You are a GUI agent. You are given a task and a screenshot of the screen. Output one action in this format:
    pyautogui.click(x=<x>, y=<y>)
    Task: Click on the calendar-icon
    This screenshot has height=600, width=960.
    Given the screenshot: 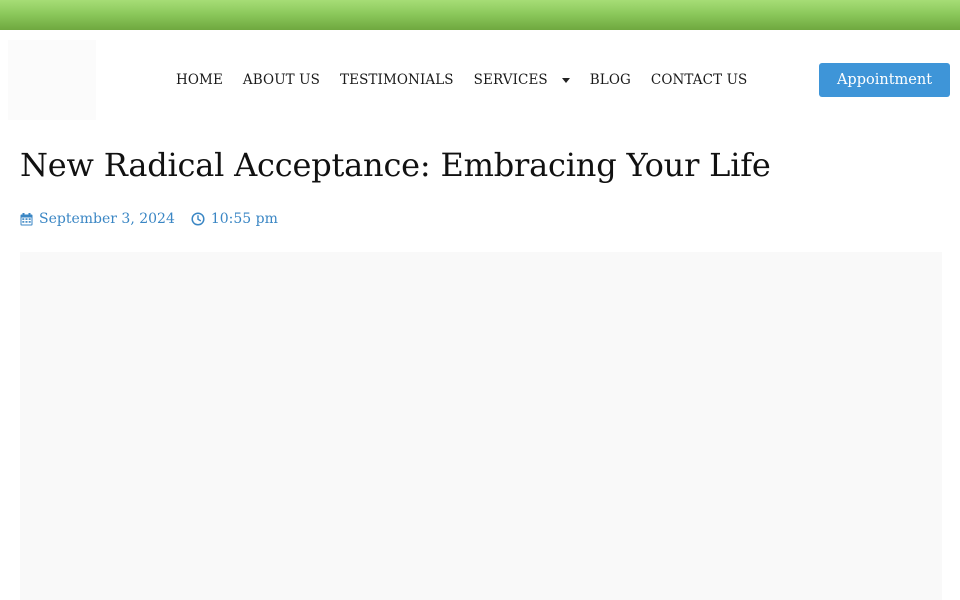 What is the action you would take?
    pyautogui.click(x=26, y=218)
    